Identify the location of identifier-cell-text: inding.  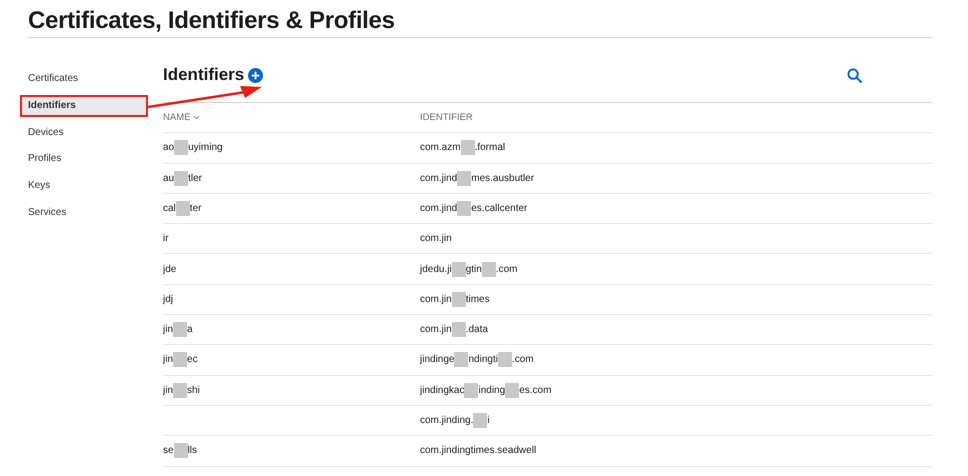
(492, 390).